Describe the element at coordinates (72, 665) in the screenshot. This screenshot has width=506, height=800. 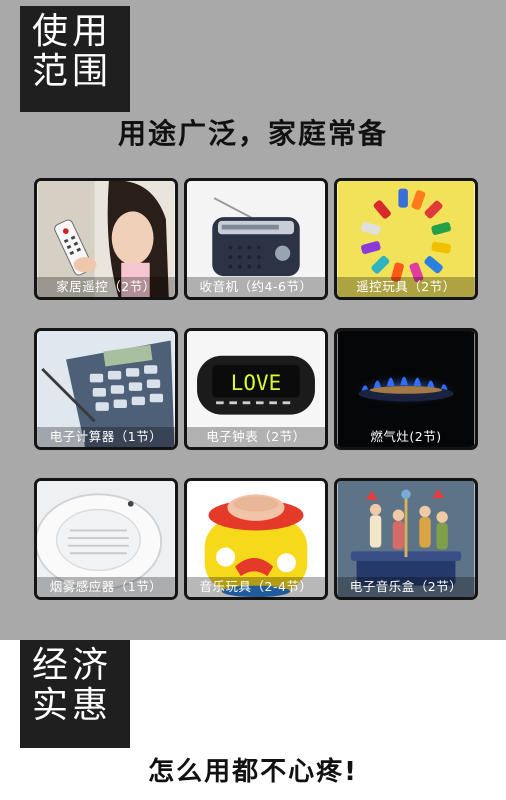
I see `value-tag-line1: 经济` at that location.